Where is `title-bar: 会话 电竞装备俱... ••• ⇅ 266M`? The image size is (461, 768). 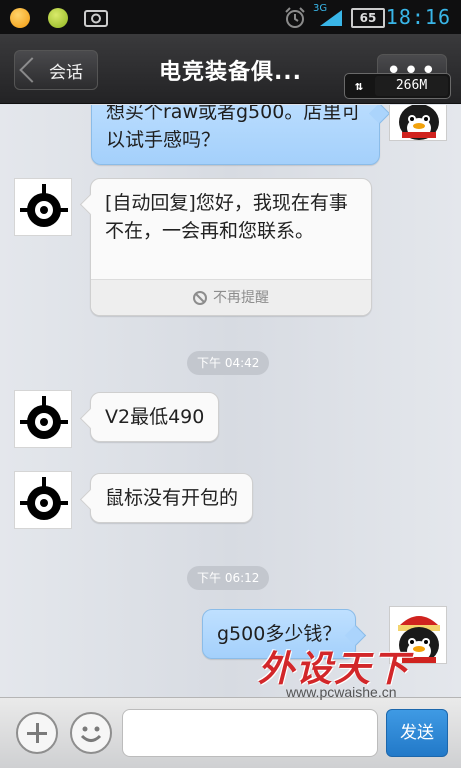
title-bar: 会话 电竞装备俱... ••• ⇅ 266M is located at coordinates (230, 69).